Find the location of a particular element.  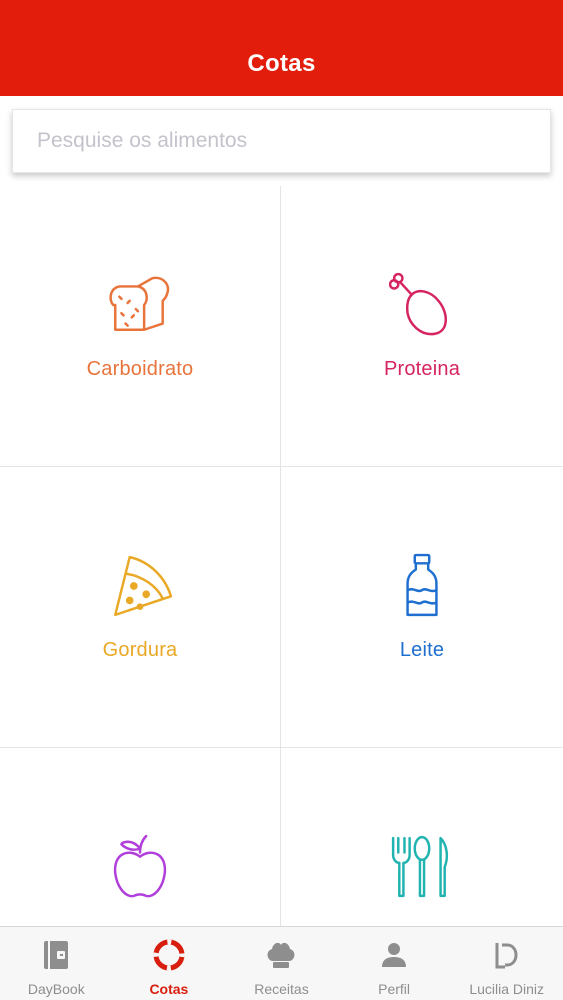

page-title: Cotas is located at coordinates (281, 63).